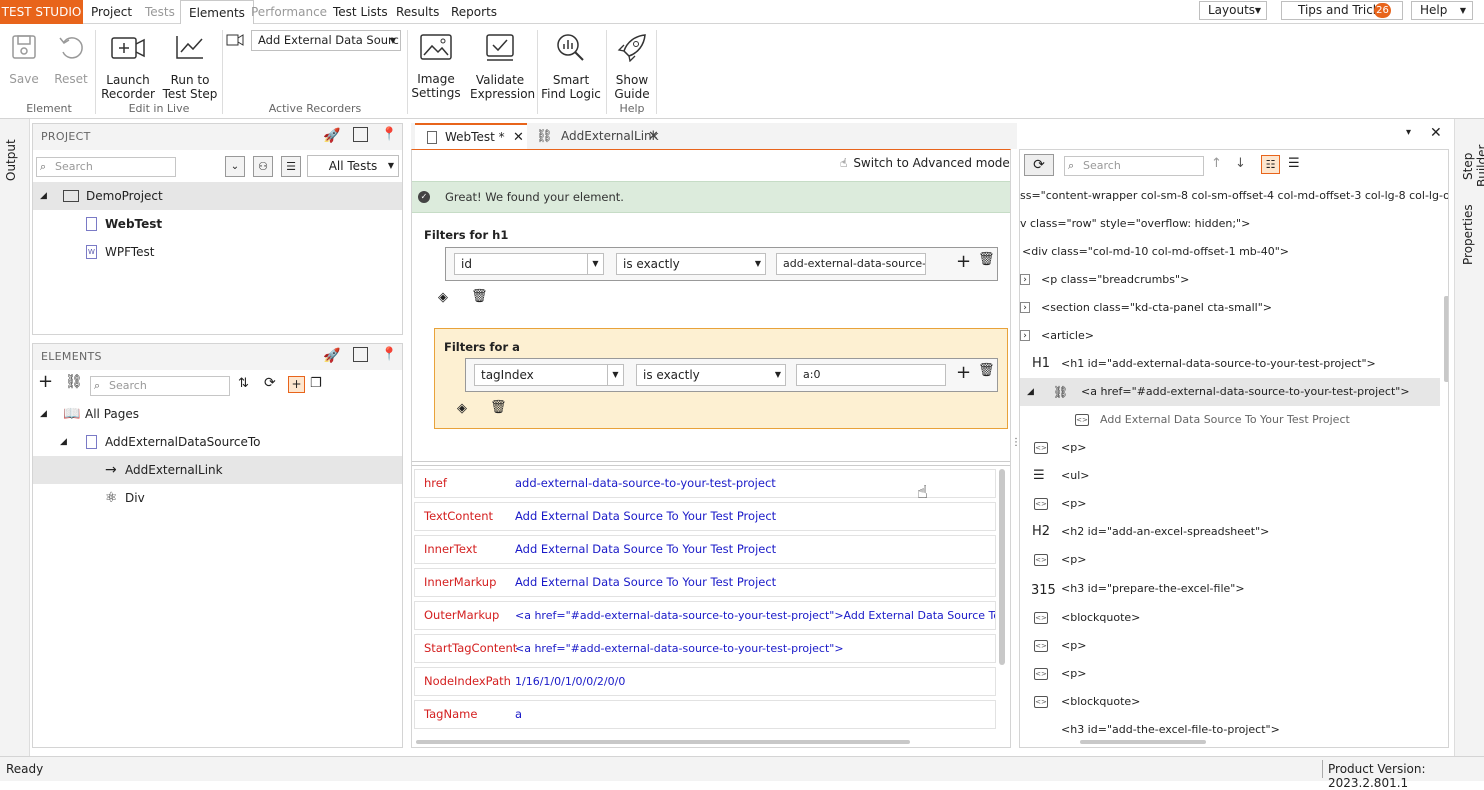 This screenshot has width=1484, height=790. Describe the element at coordinates (1230, 280) in the screenshot. I see `dom-node: › <p class="breadcrumbs">` at that location.